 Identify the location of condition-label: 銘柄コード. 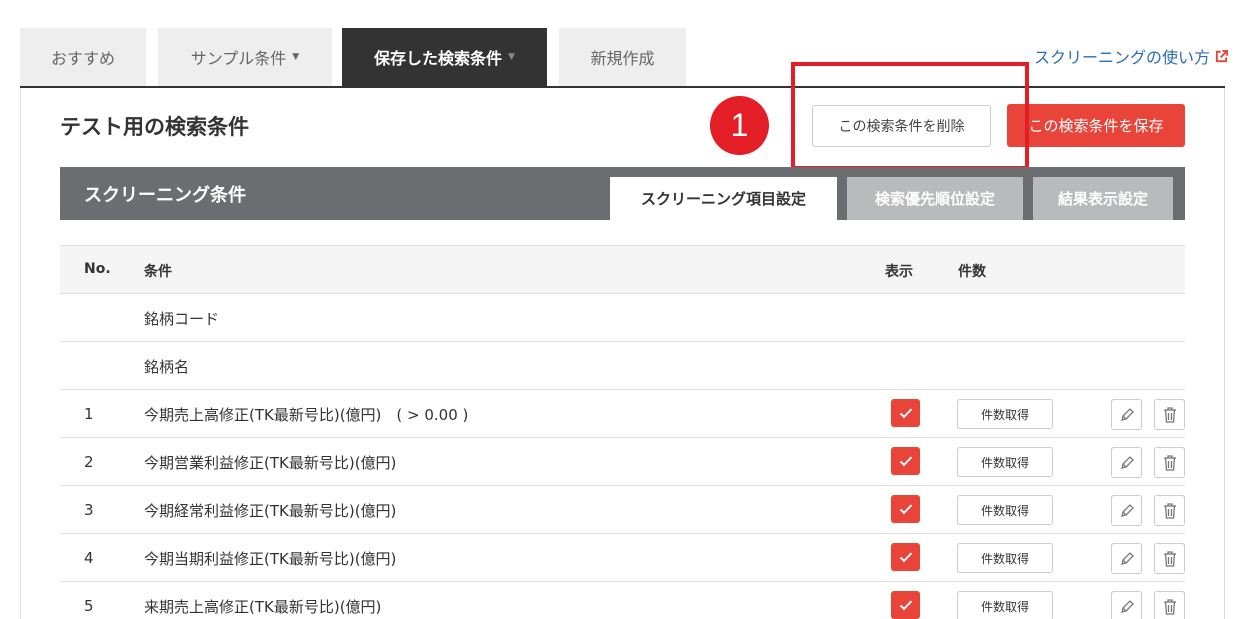
(182, 319).